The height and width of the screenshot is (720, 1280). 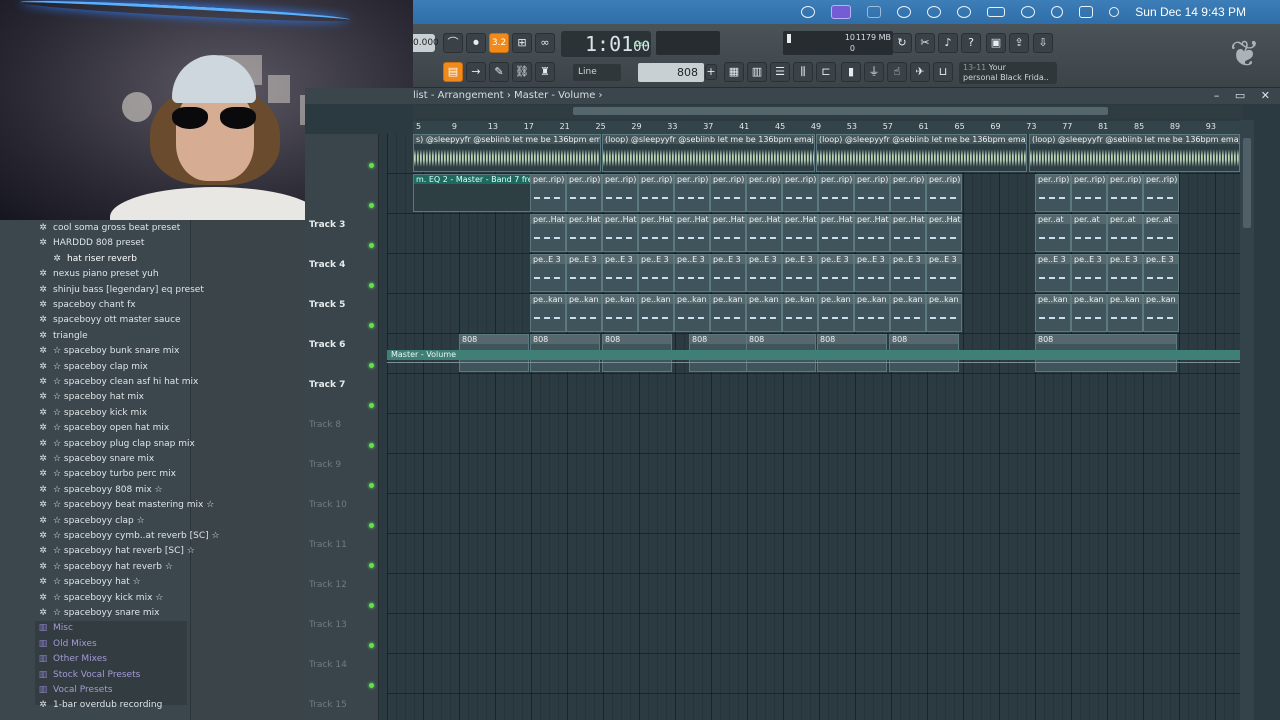 I want to click on track-header: Track 11, so click(x=342, y=554).